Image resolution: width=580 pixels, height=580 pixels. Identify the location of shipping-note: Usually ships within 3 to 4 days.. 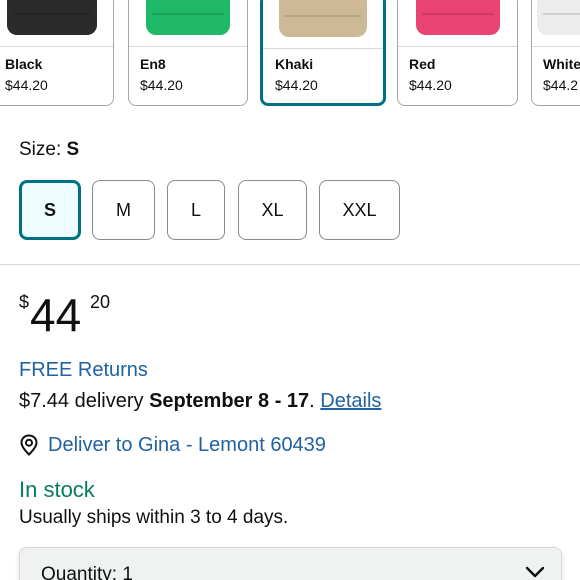
(154, 517).